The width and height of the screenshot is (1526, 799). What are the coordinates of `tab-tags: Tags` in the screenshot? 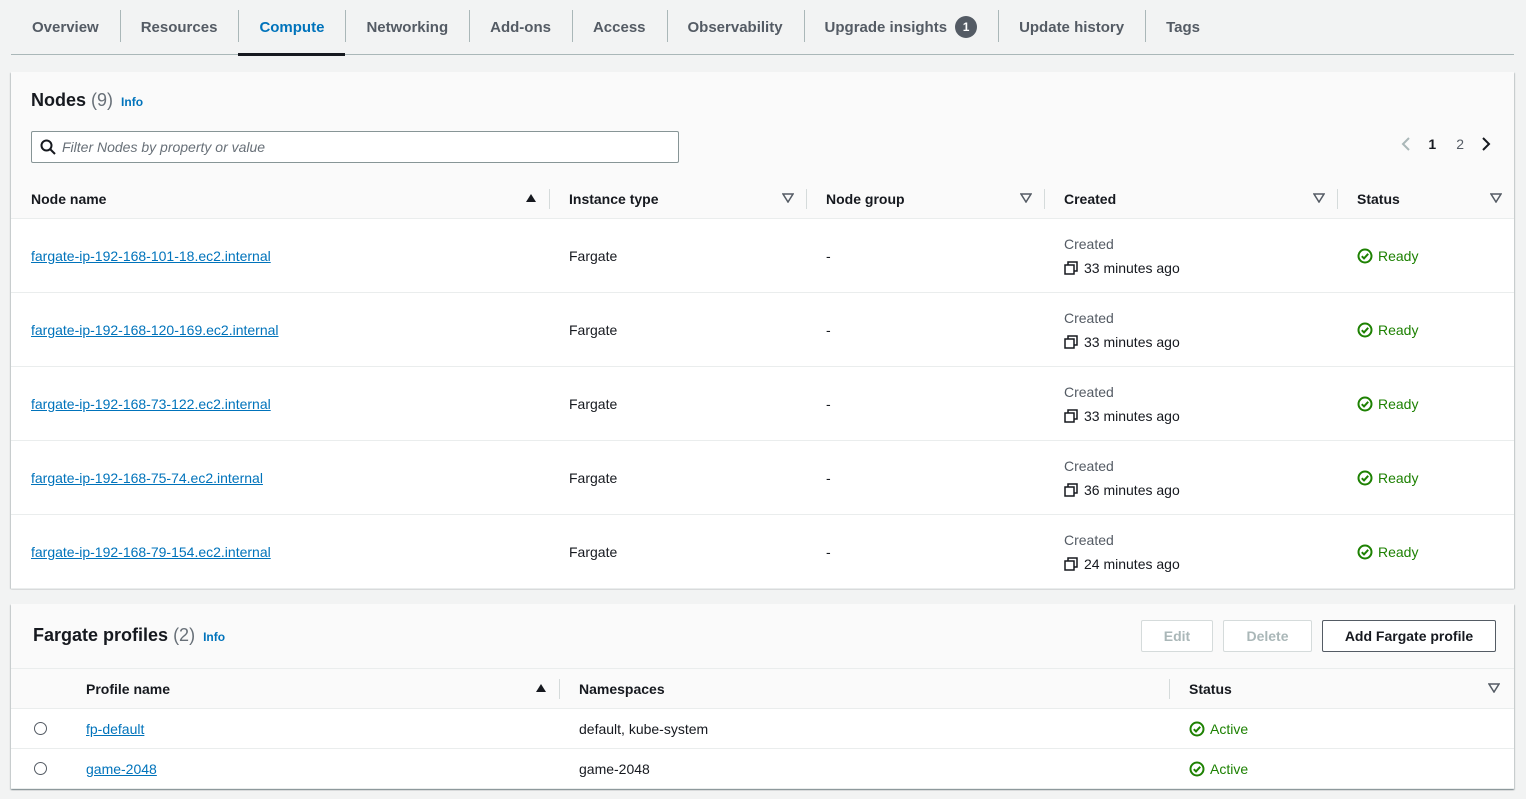 It's located at (1183, 27).